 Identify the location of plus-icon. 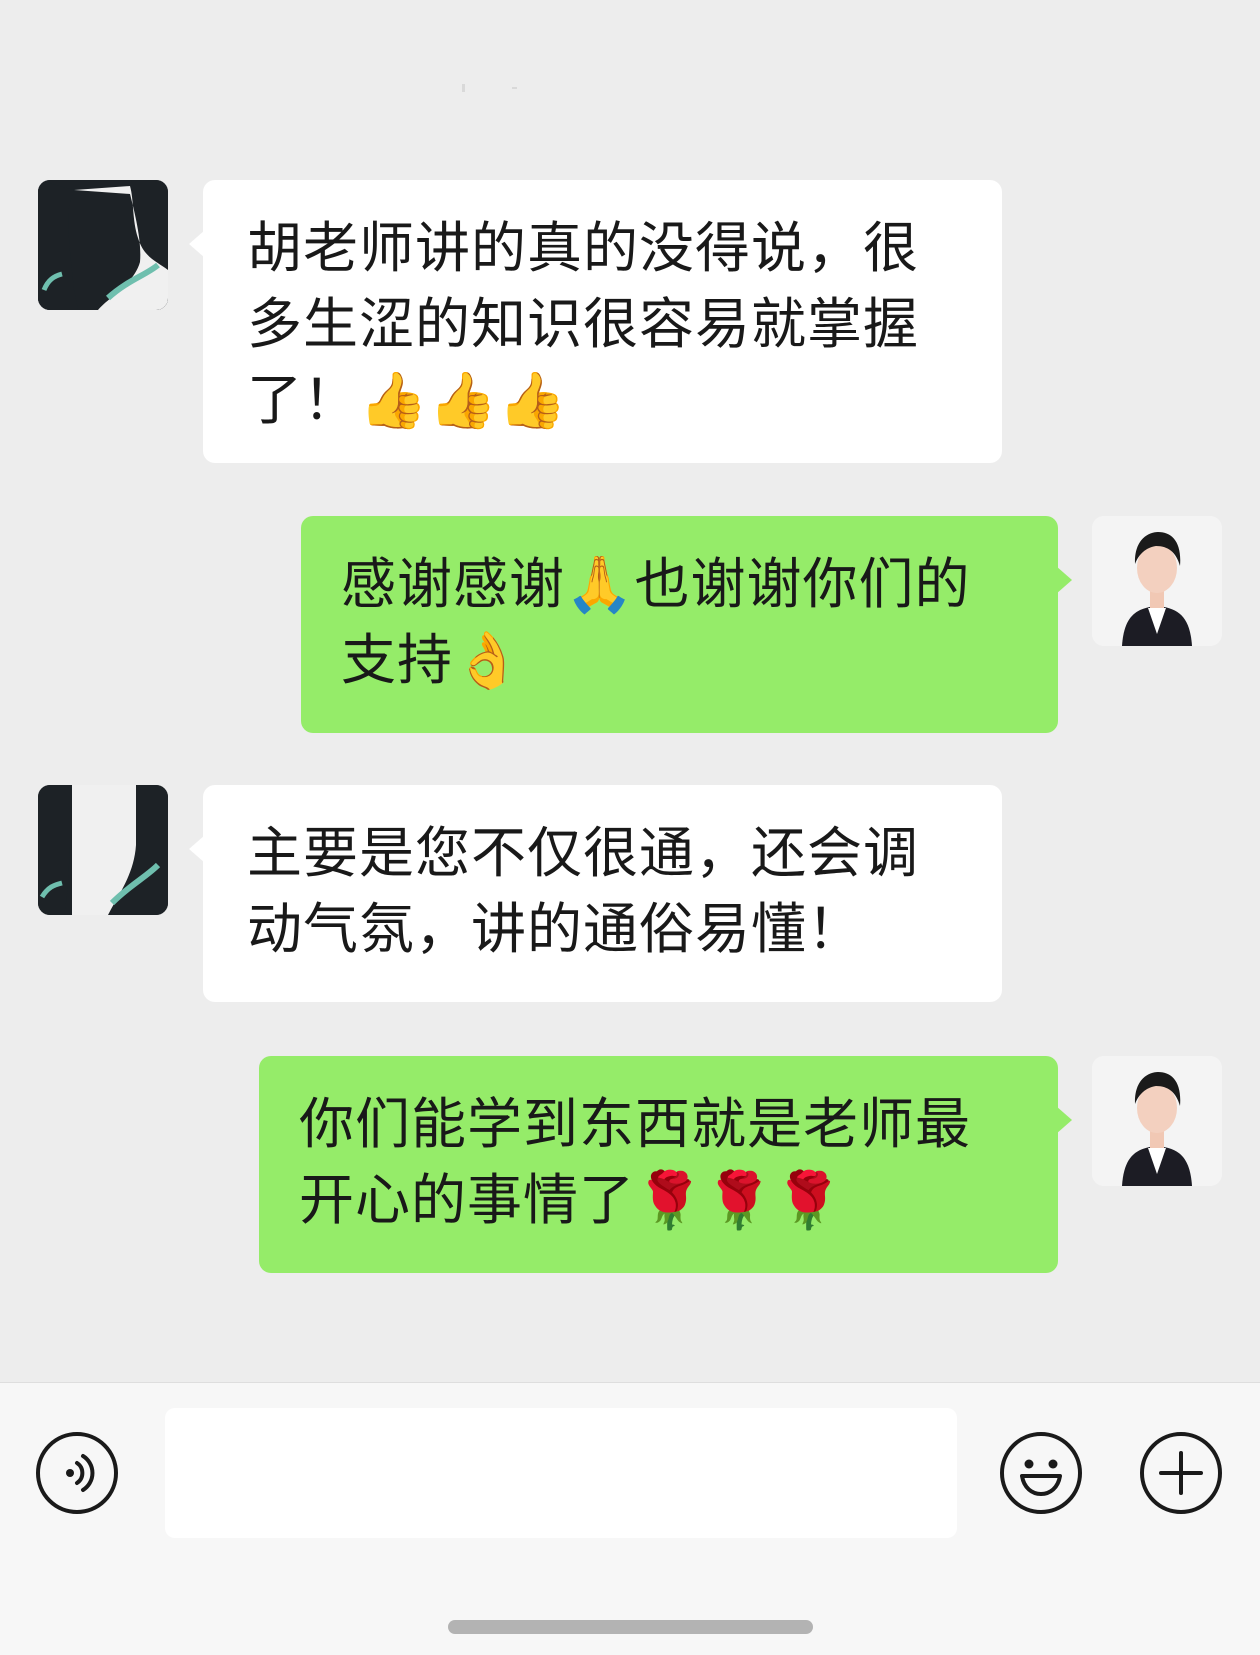
(1181, 1473).